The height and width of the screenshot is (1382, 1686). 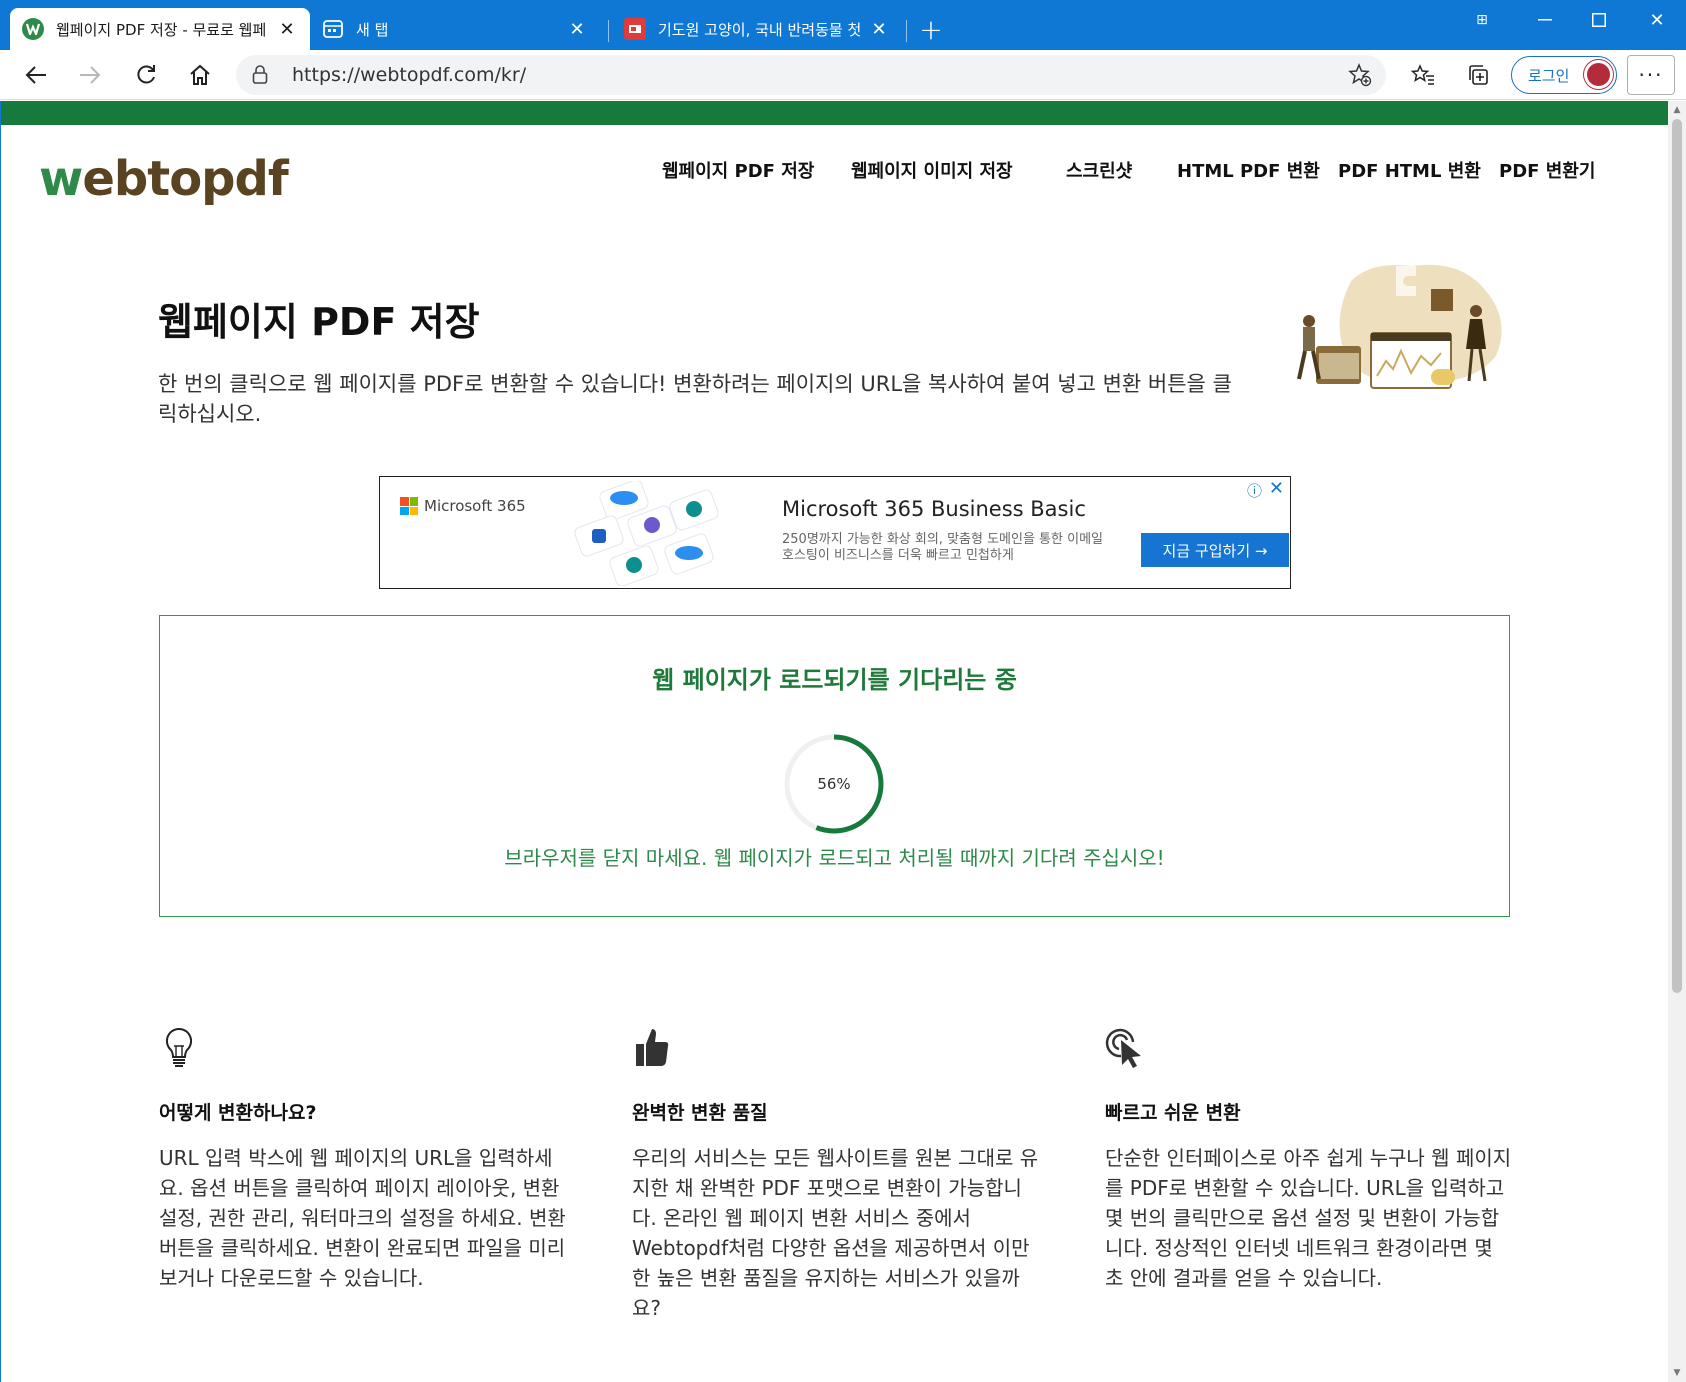 I want to click on tab-title: 새 탭, so click(x=372, y=29).